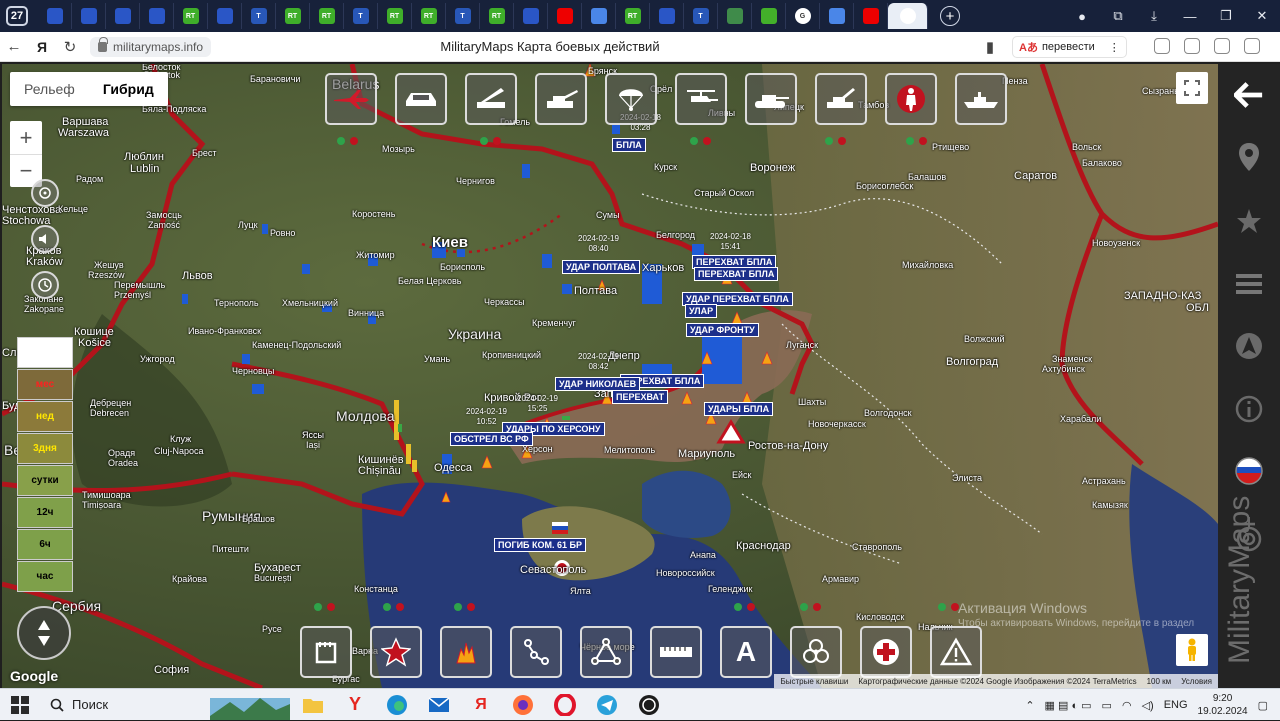 This screenshot has height=721, width=1280. I want to click on more-menu-icon: ⋮, so click(1114, 47).